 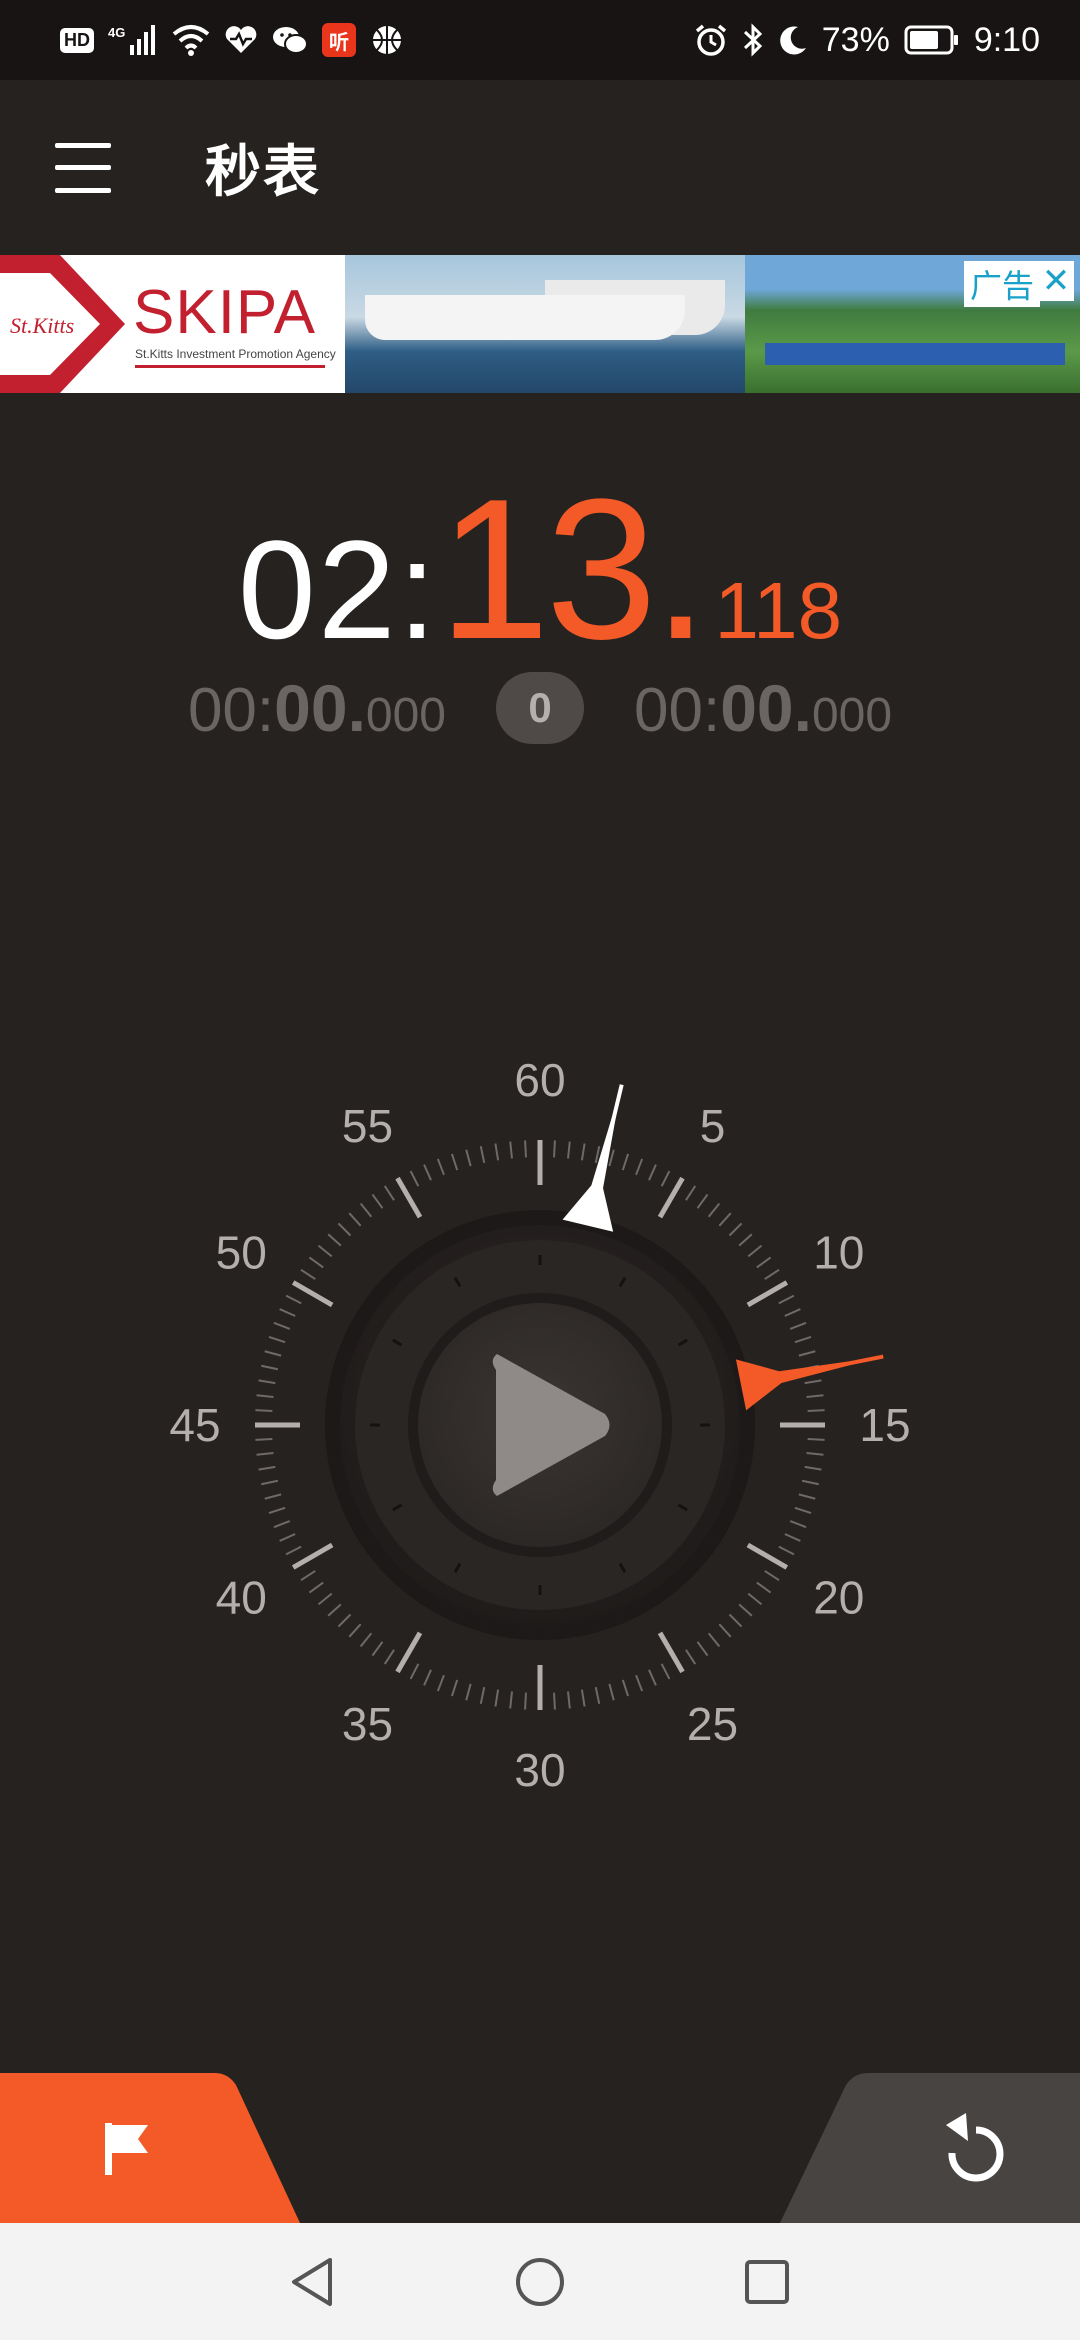 I want to click on page-title: 秒表, so click(x=263, y=172).